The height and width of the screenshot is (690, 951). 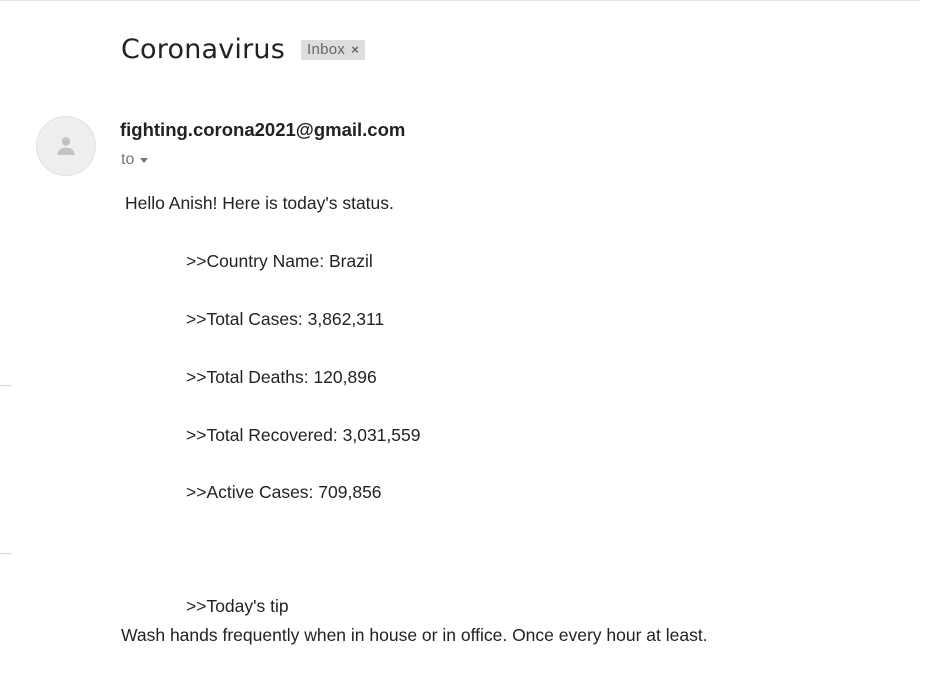 I want to click on inbox-label-chip: Inbox ×, so click(x=333, y=49).